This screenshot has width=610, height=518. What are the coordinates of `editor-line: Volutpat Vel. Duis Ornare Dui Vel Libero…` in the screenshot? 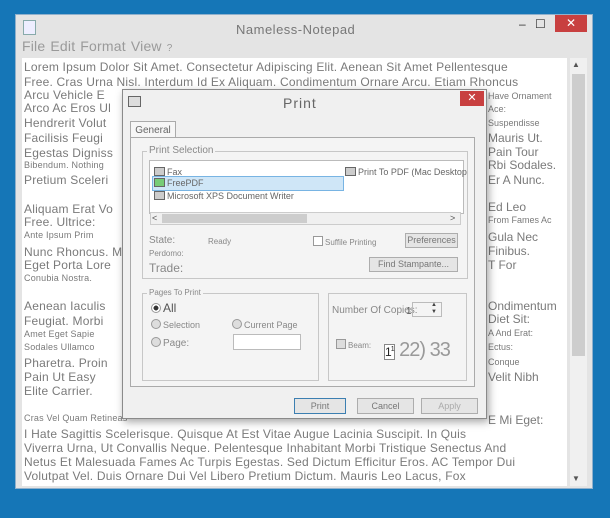 It's located at (245, 476).